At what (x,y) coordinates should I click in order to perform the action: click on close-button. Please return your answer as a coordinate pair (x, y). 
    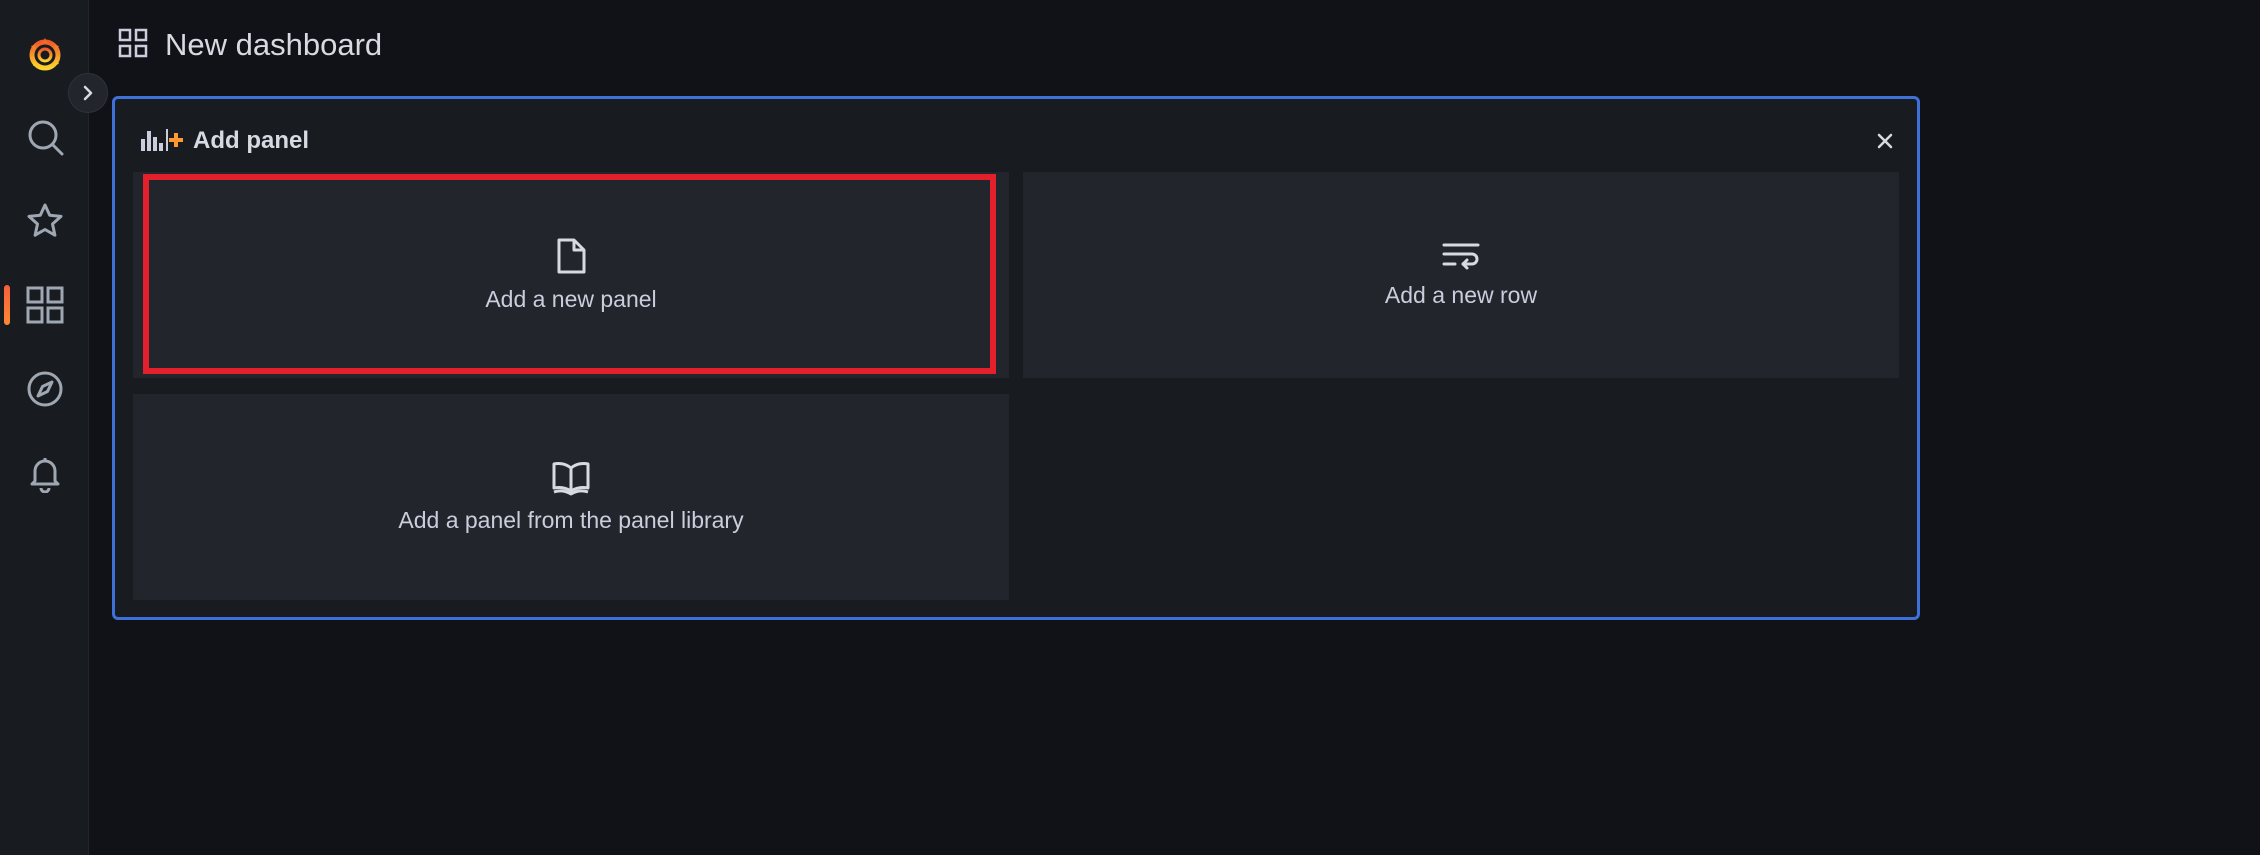
    Looking at the image, I should click on (1885, 141).